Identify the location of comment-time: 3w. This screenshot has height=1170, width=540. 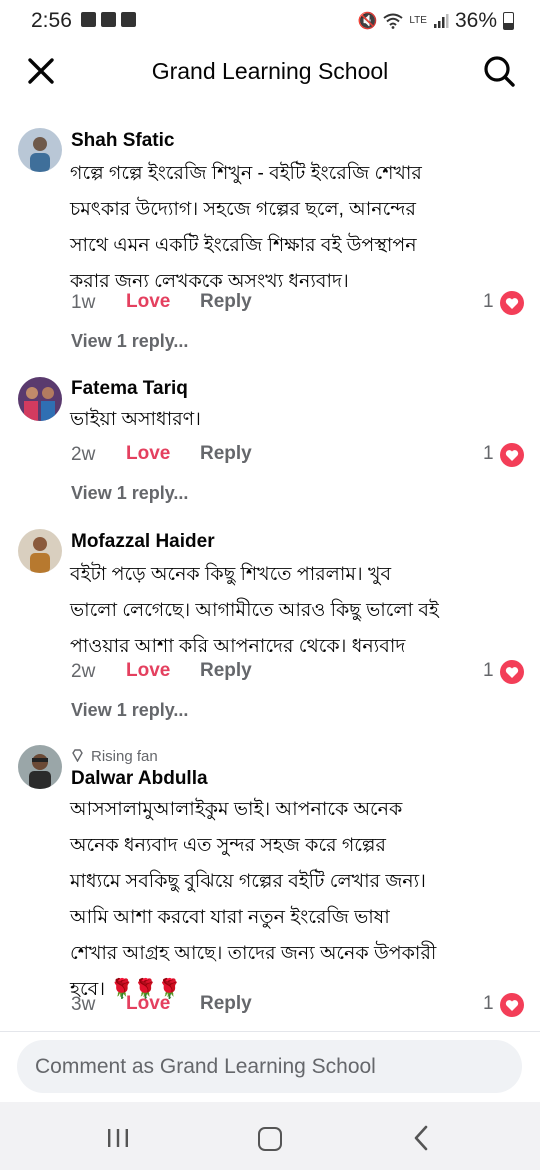
(83, 1005).